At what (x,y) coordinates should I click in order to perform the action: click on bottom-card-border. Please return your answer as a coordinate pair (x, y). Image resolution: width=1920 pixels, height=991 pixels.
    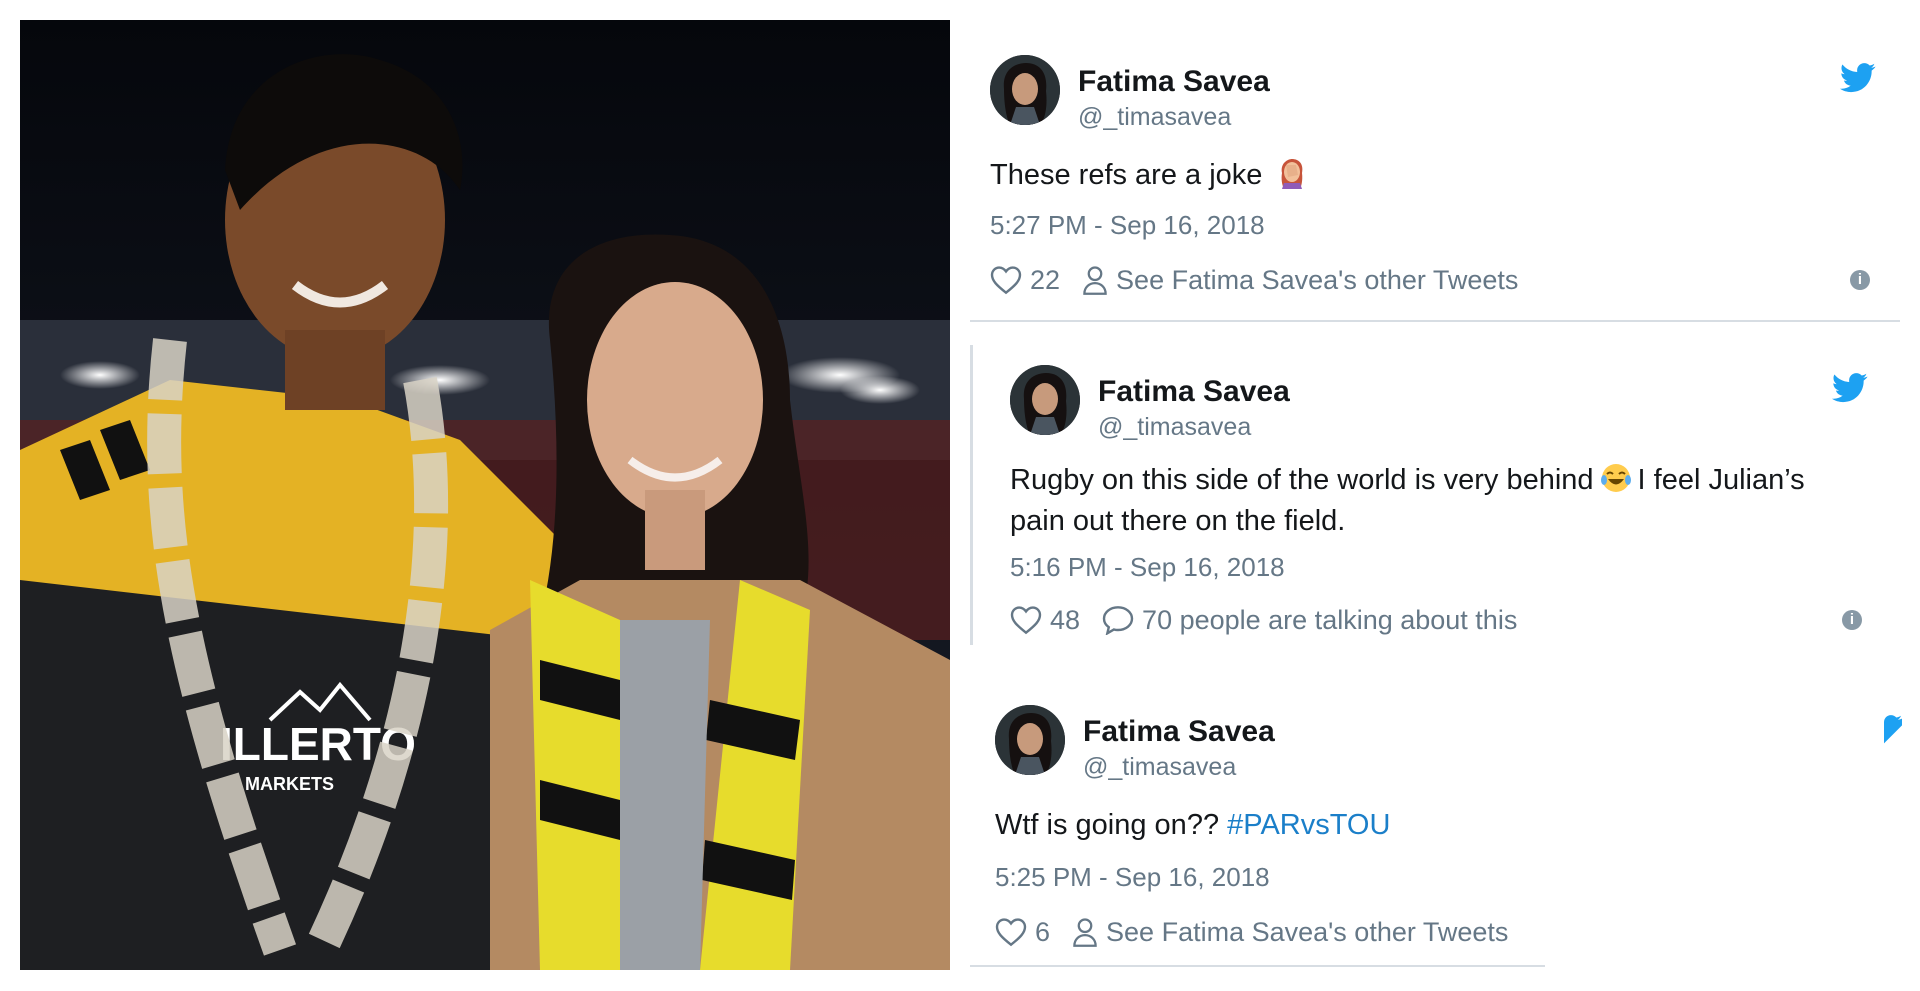
    Looking at the image, I should click on (1257, 966).